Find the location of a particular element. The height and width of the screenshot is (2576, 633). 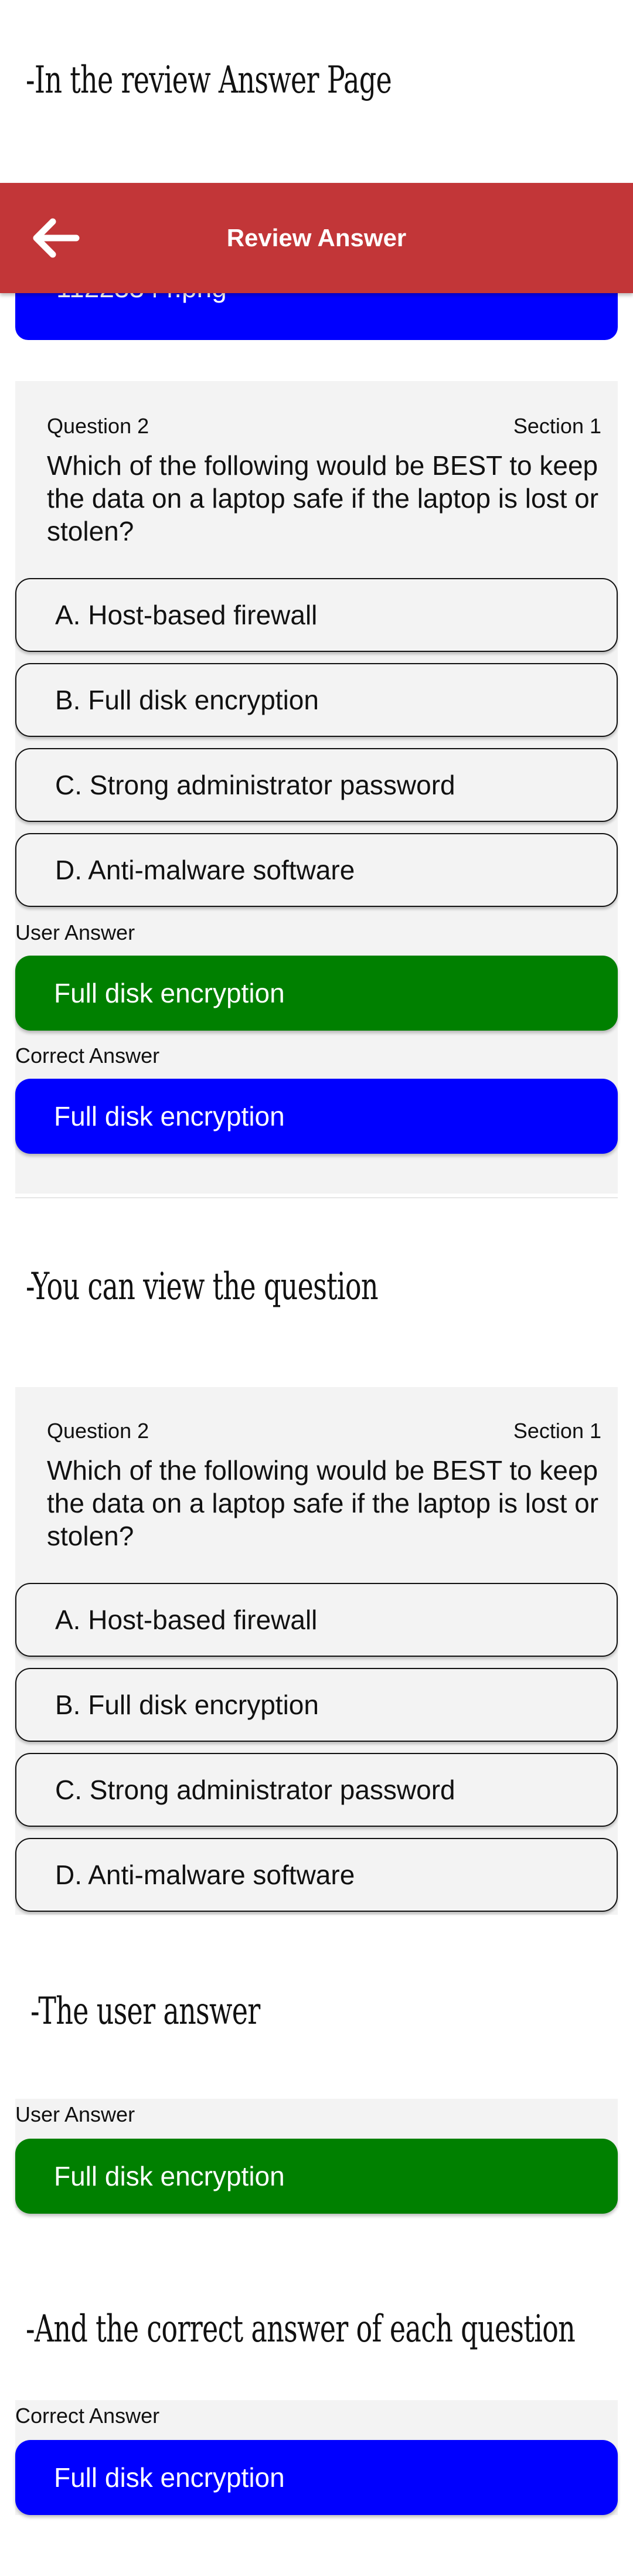

app-bar-title: Review Answer is located at coordinates (316, 238).